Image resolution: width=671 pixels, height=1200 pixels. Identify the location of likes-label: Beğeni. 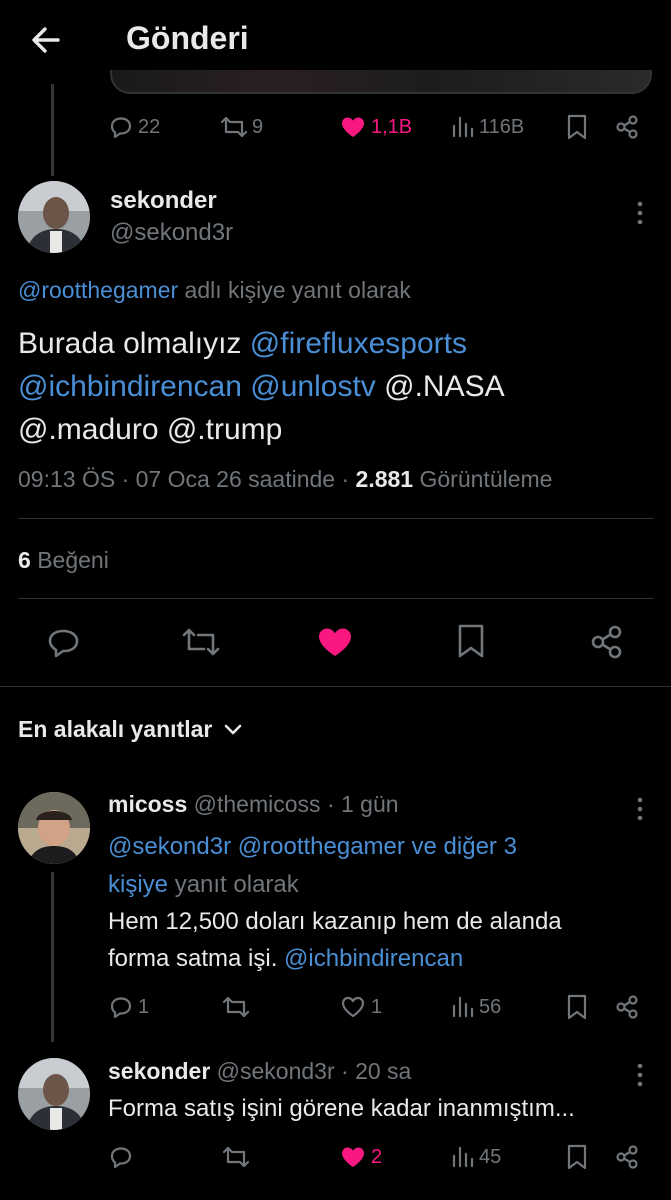
(73, 560).